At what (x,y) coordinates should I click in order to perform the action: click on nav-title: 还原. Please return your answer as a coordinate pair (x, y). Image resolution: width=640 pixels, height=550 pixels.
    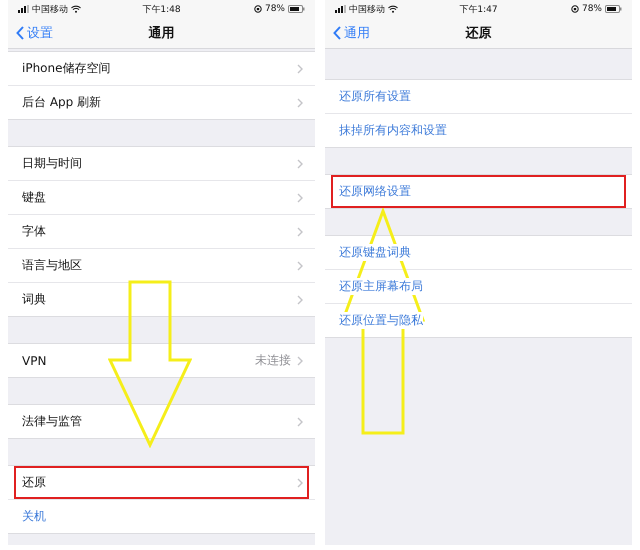
    Looking at the image, I should click on (479, 33).